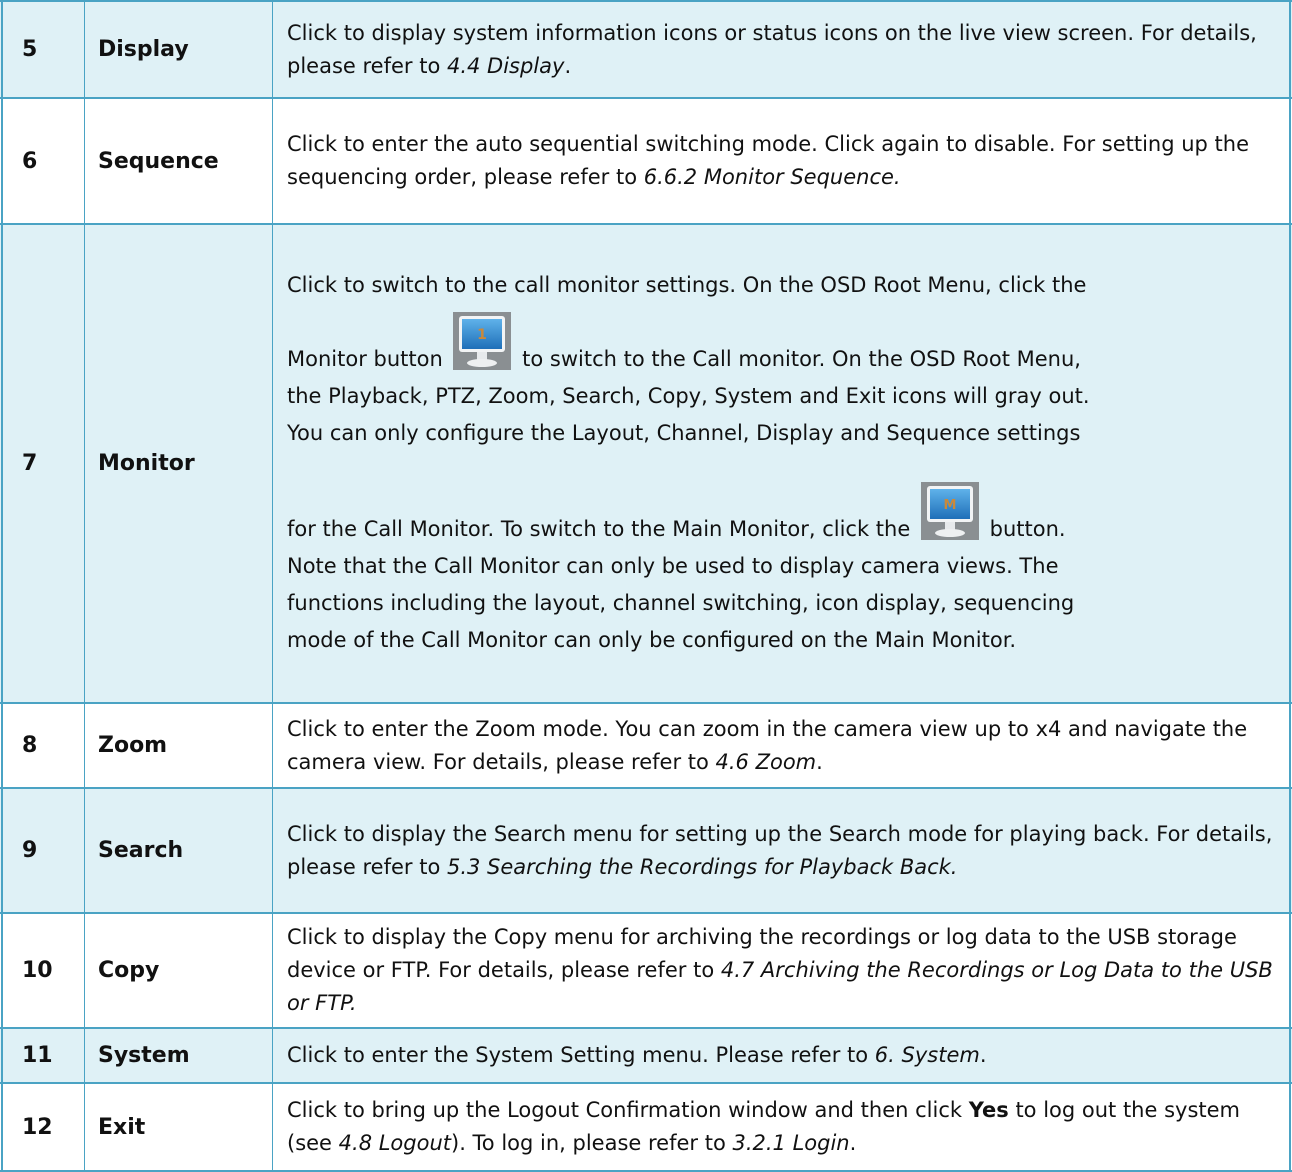  I want to click on main-monitor-icon: M, so click(949, 511).